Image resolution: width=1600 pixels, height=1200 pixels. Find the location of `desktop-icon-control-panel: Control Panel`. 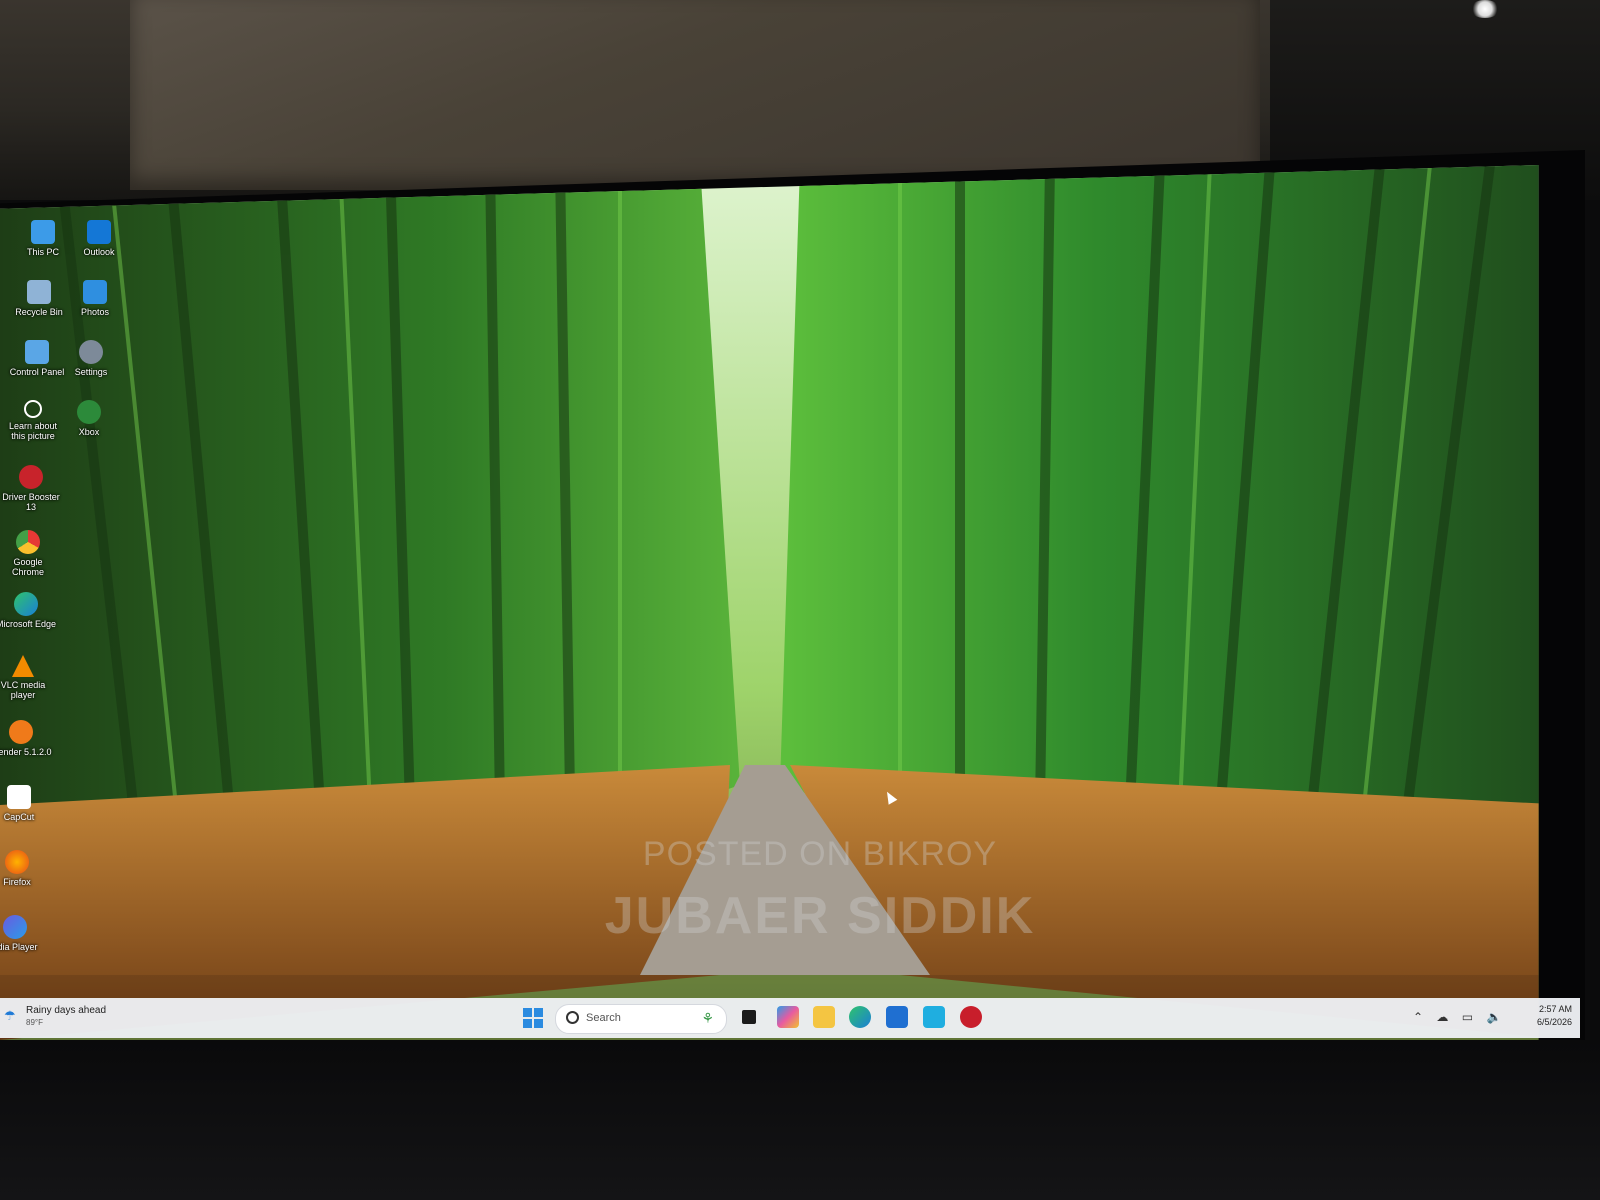

desktop-icon-control-panel: Control Panel is located at coordinates (37, 358).